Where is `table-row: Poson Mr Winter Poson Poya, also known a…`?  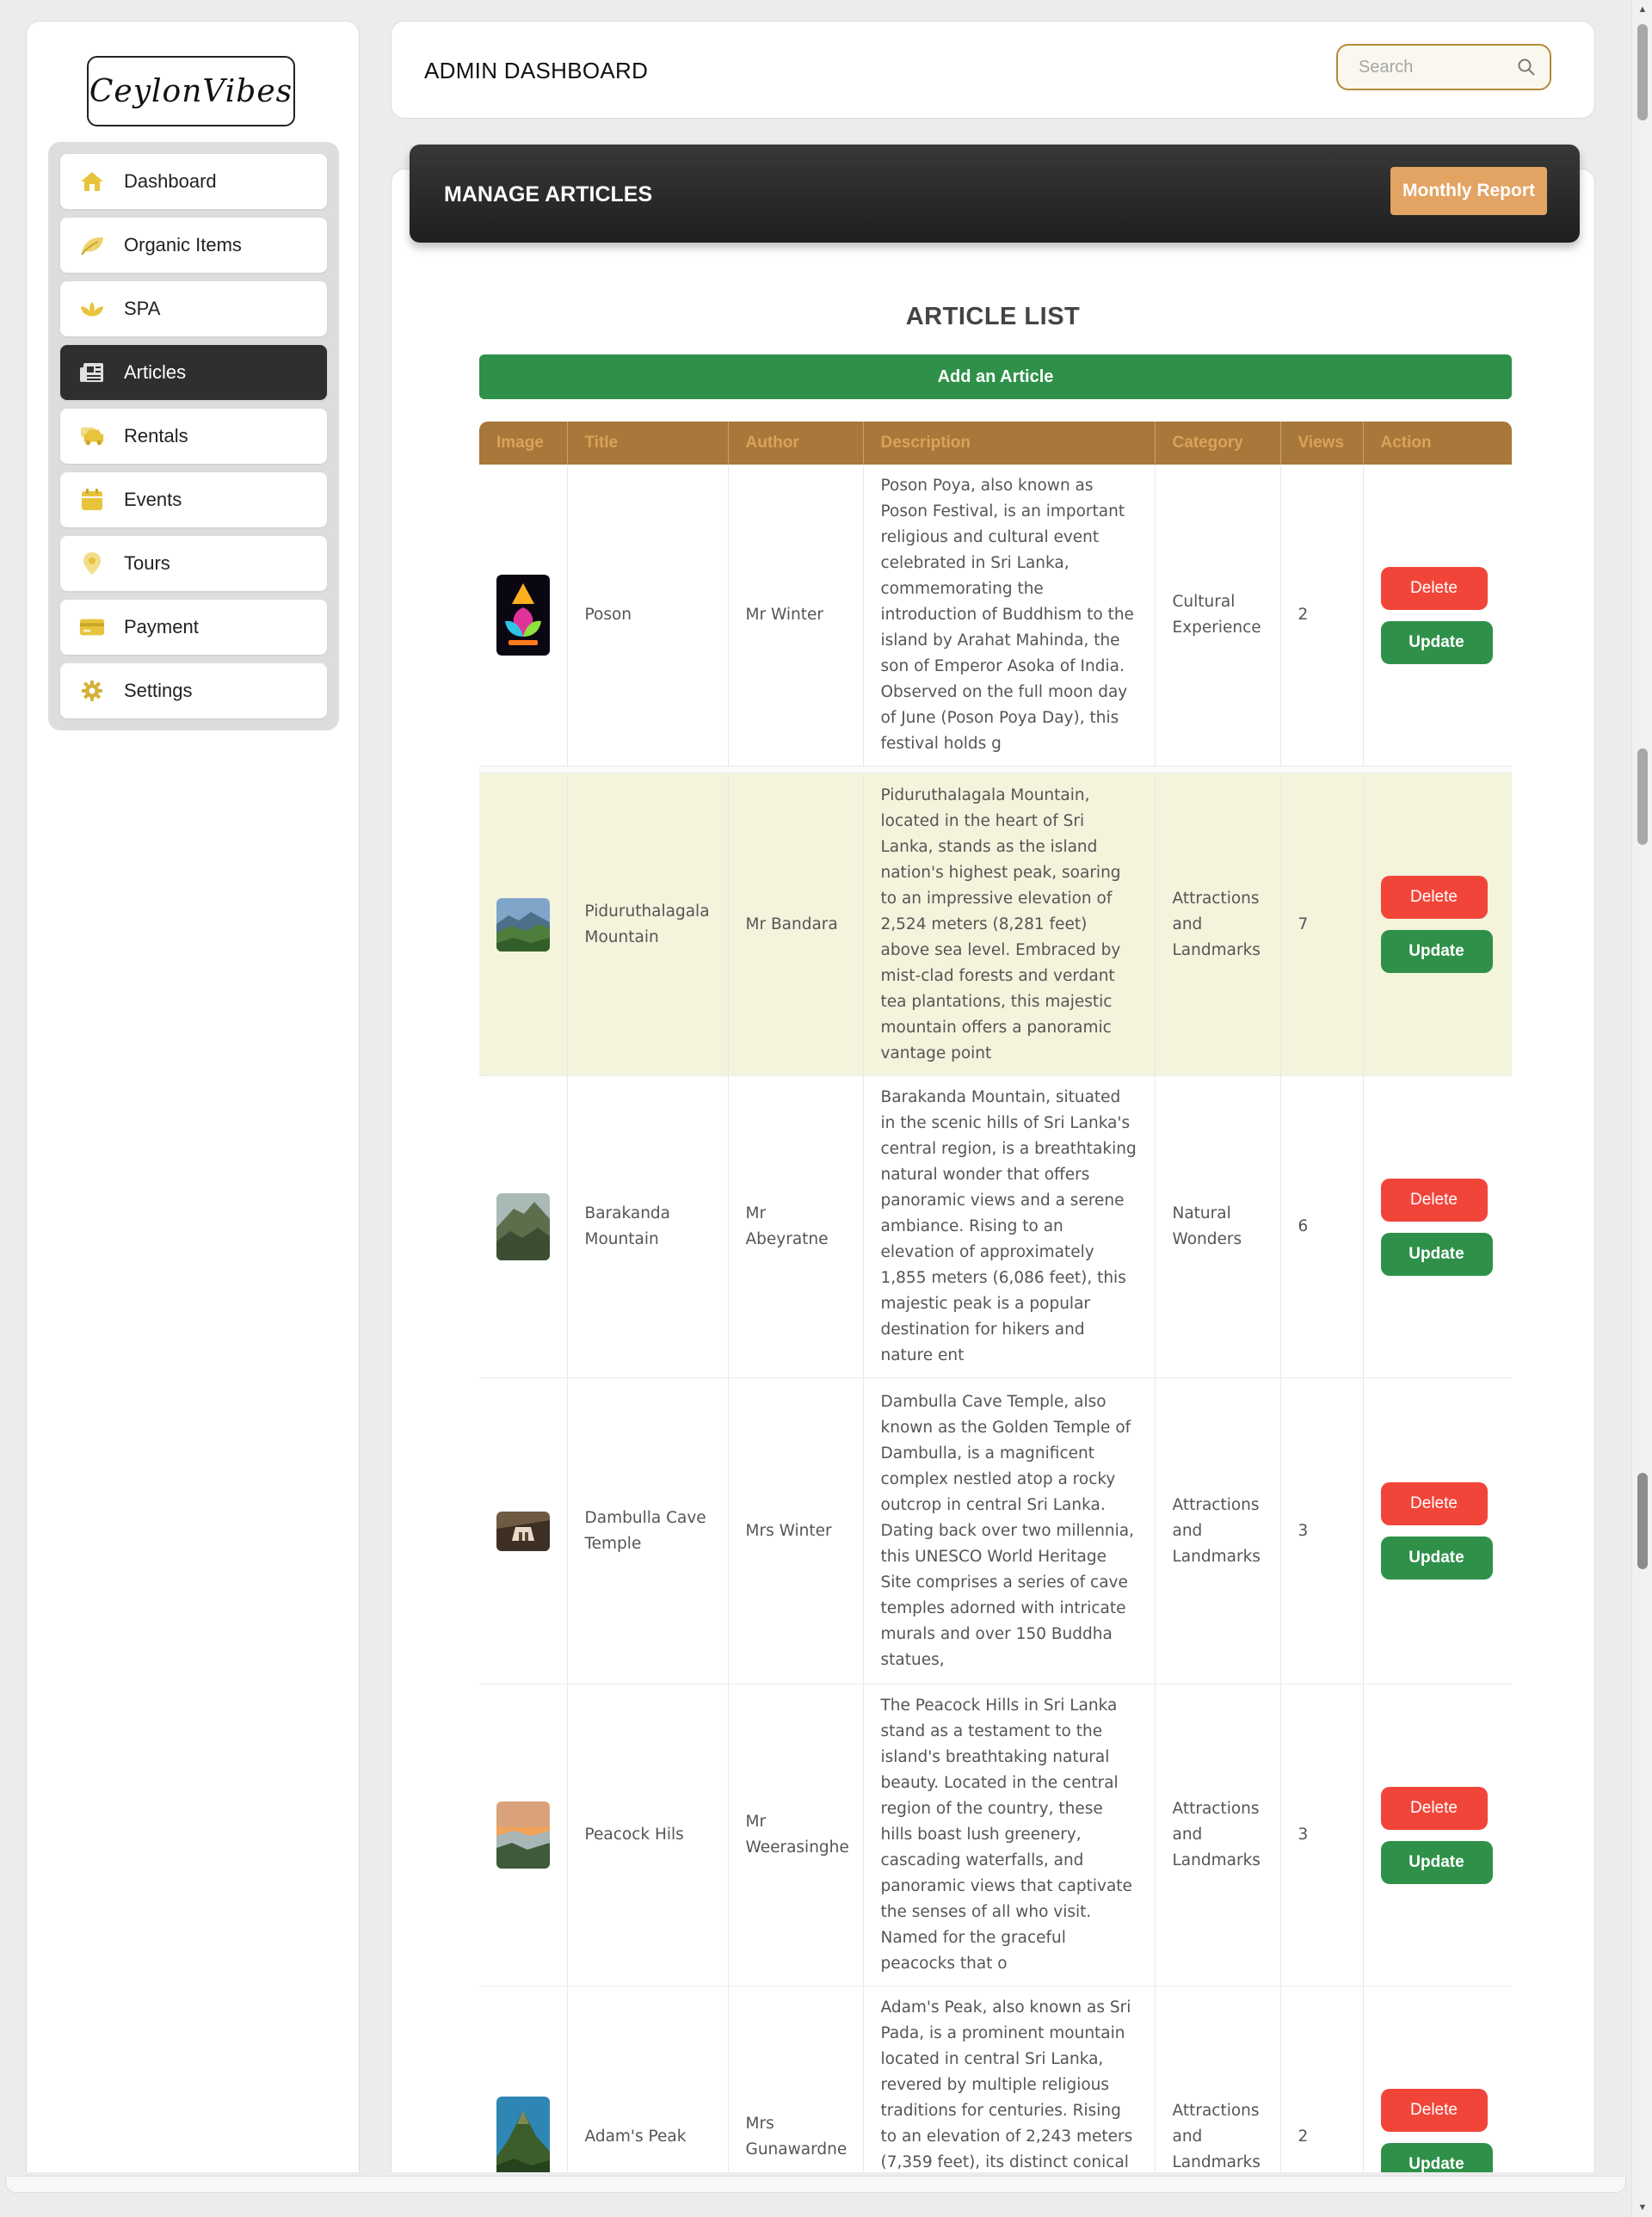
table-row: Poson Mr Winter Poson Poya, also known a… is located at coordinates (995, 616).